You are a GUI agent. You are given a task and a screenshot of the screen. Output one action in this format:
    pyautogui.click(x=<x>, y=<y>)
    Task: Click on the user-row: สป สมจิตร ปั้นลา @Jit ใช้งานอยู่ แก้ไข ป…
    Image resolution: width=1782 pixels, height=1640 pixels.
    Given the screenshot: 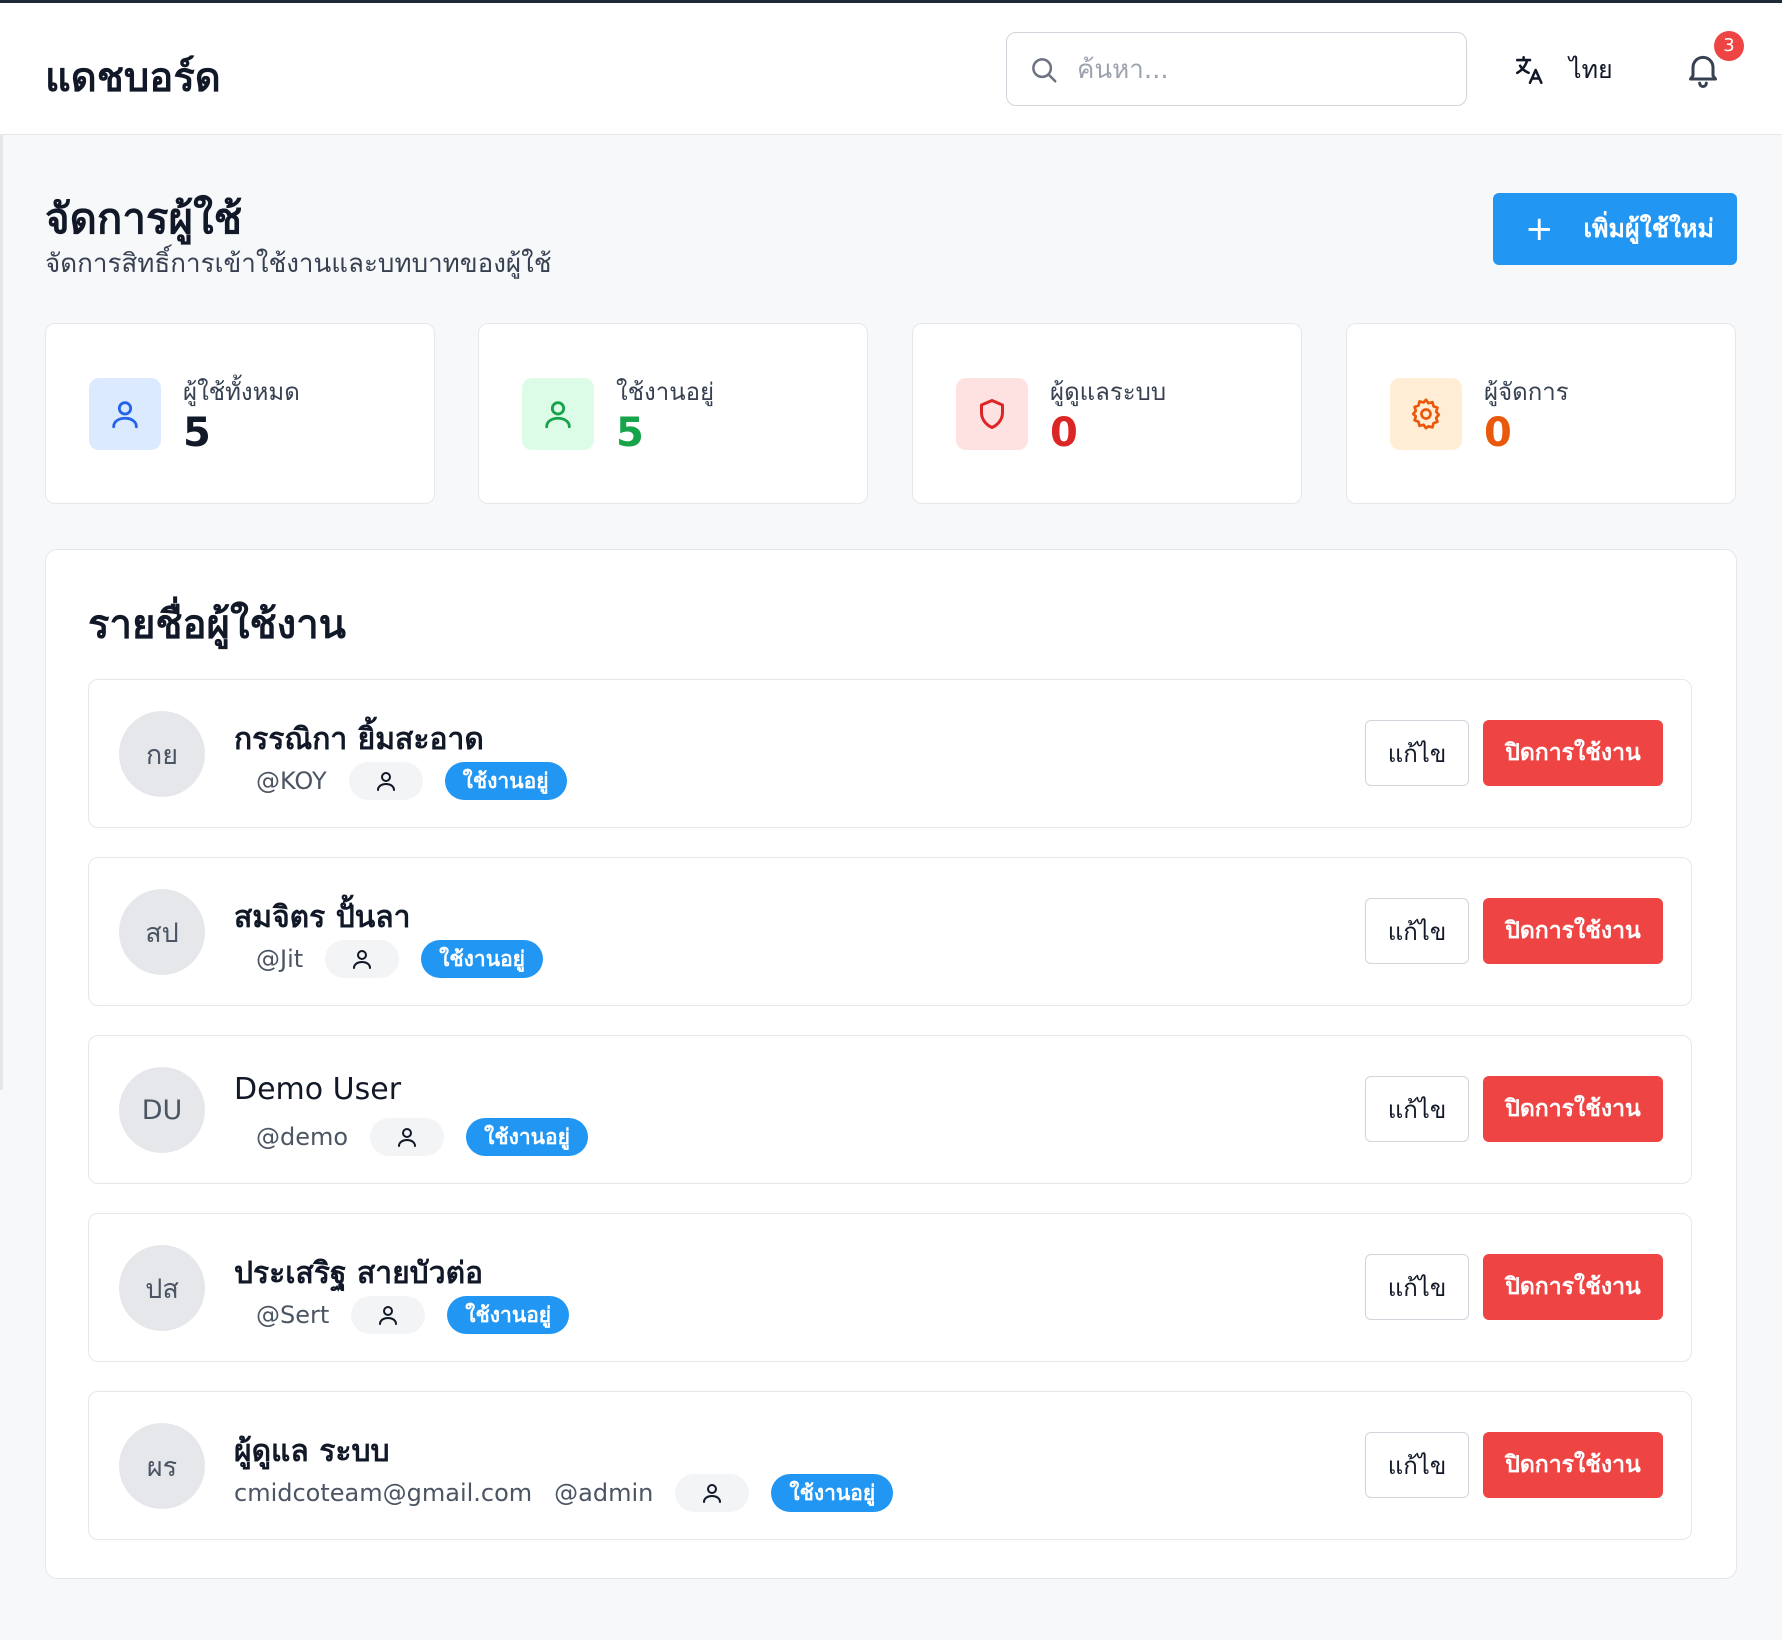 What is the action you would take?
    pyautogui.click(x=890, y=931)
    